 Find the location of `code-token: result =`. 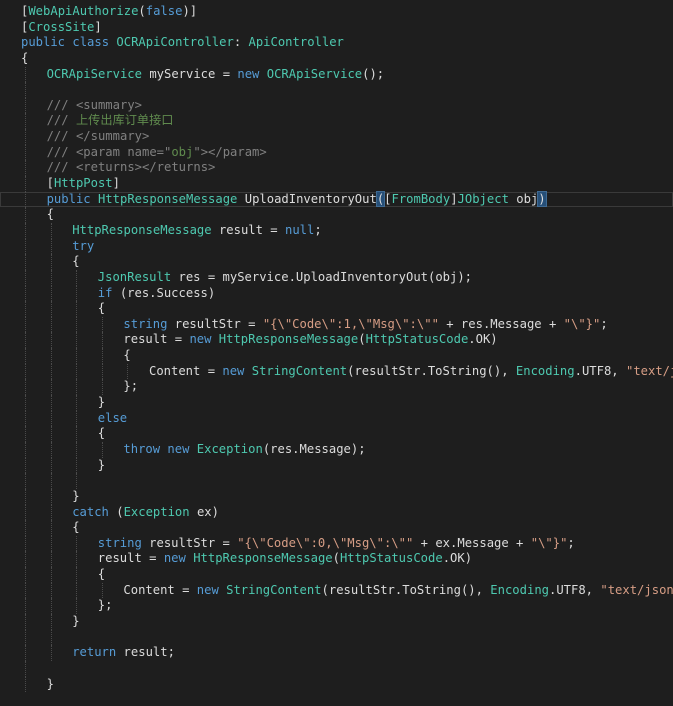

code-token: result = is located at coordinates (156, 339).